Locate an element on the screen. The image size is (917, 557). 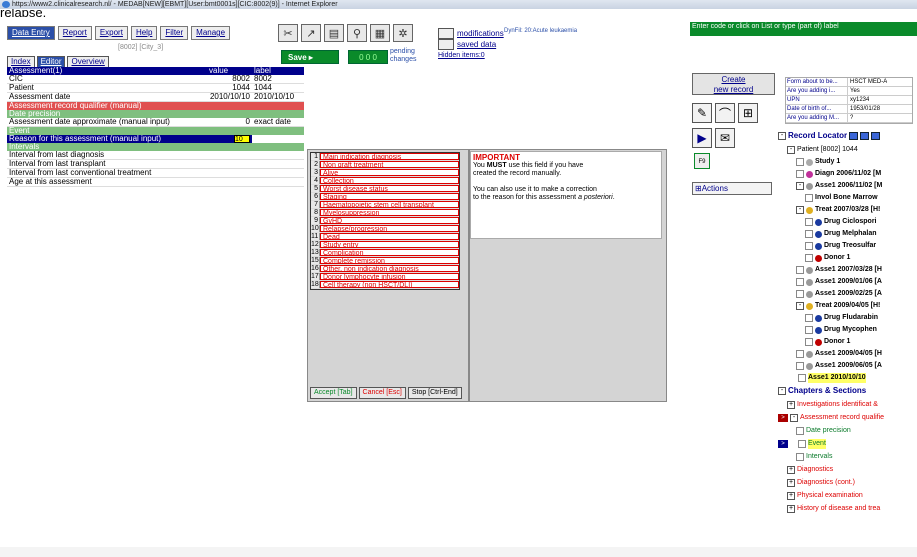
nav-last-icon is located at coordinates (876, 136).